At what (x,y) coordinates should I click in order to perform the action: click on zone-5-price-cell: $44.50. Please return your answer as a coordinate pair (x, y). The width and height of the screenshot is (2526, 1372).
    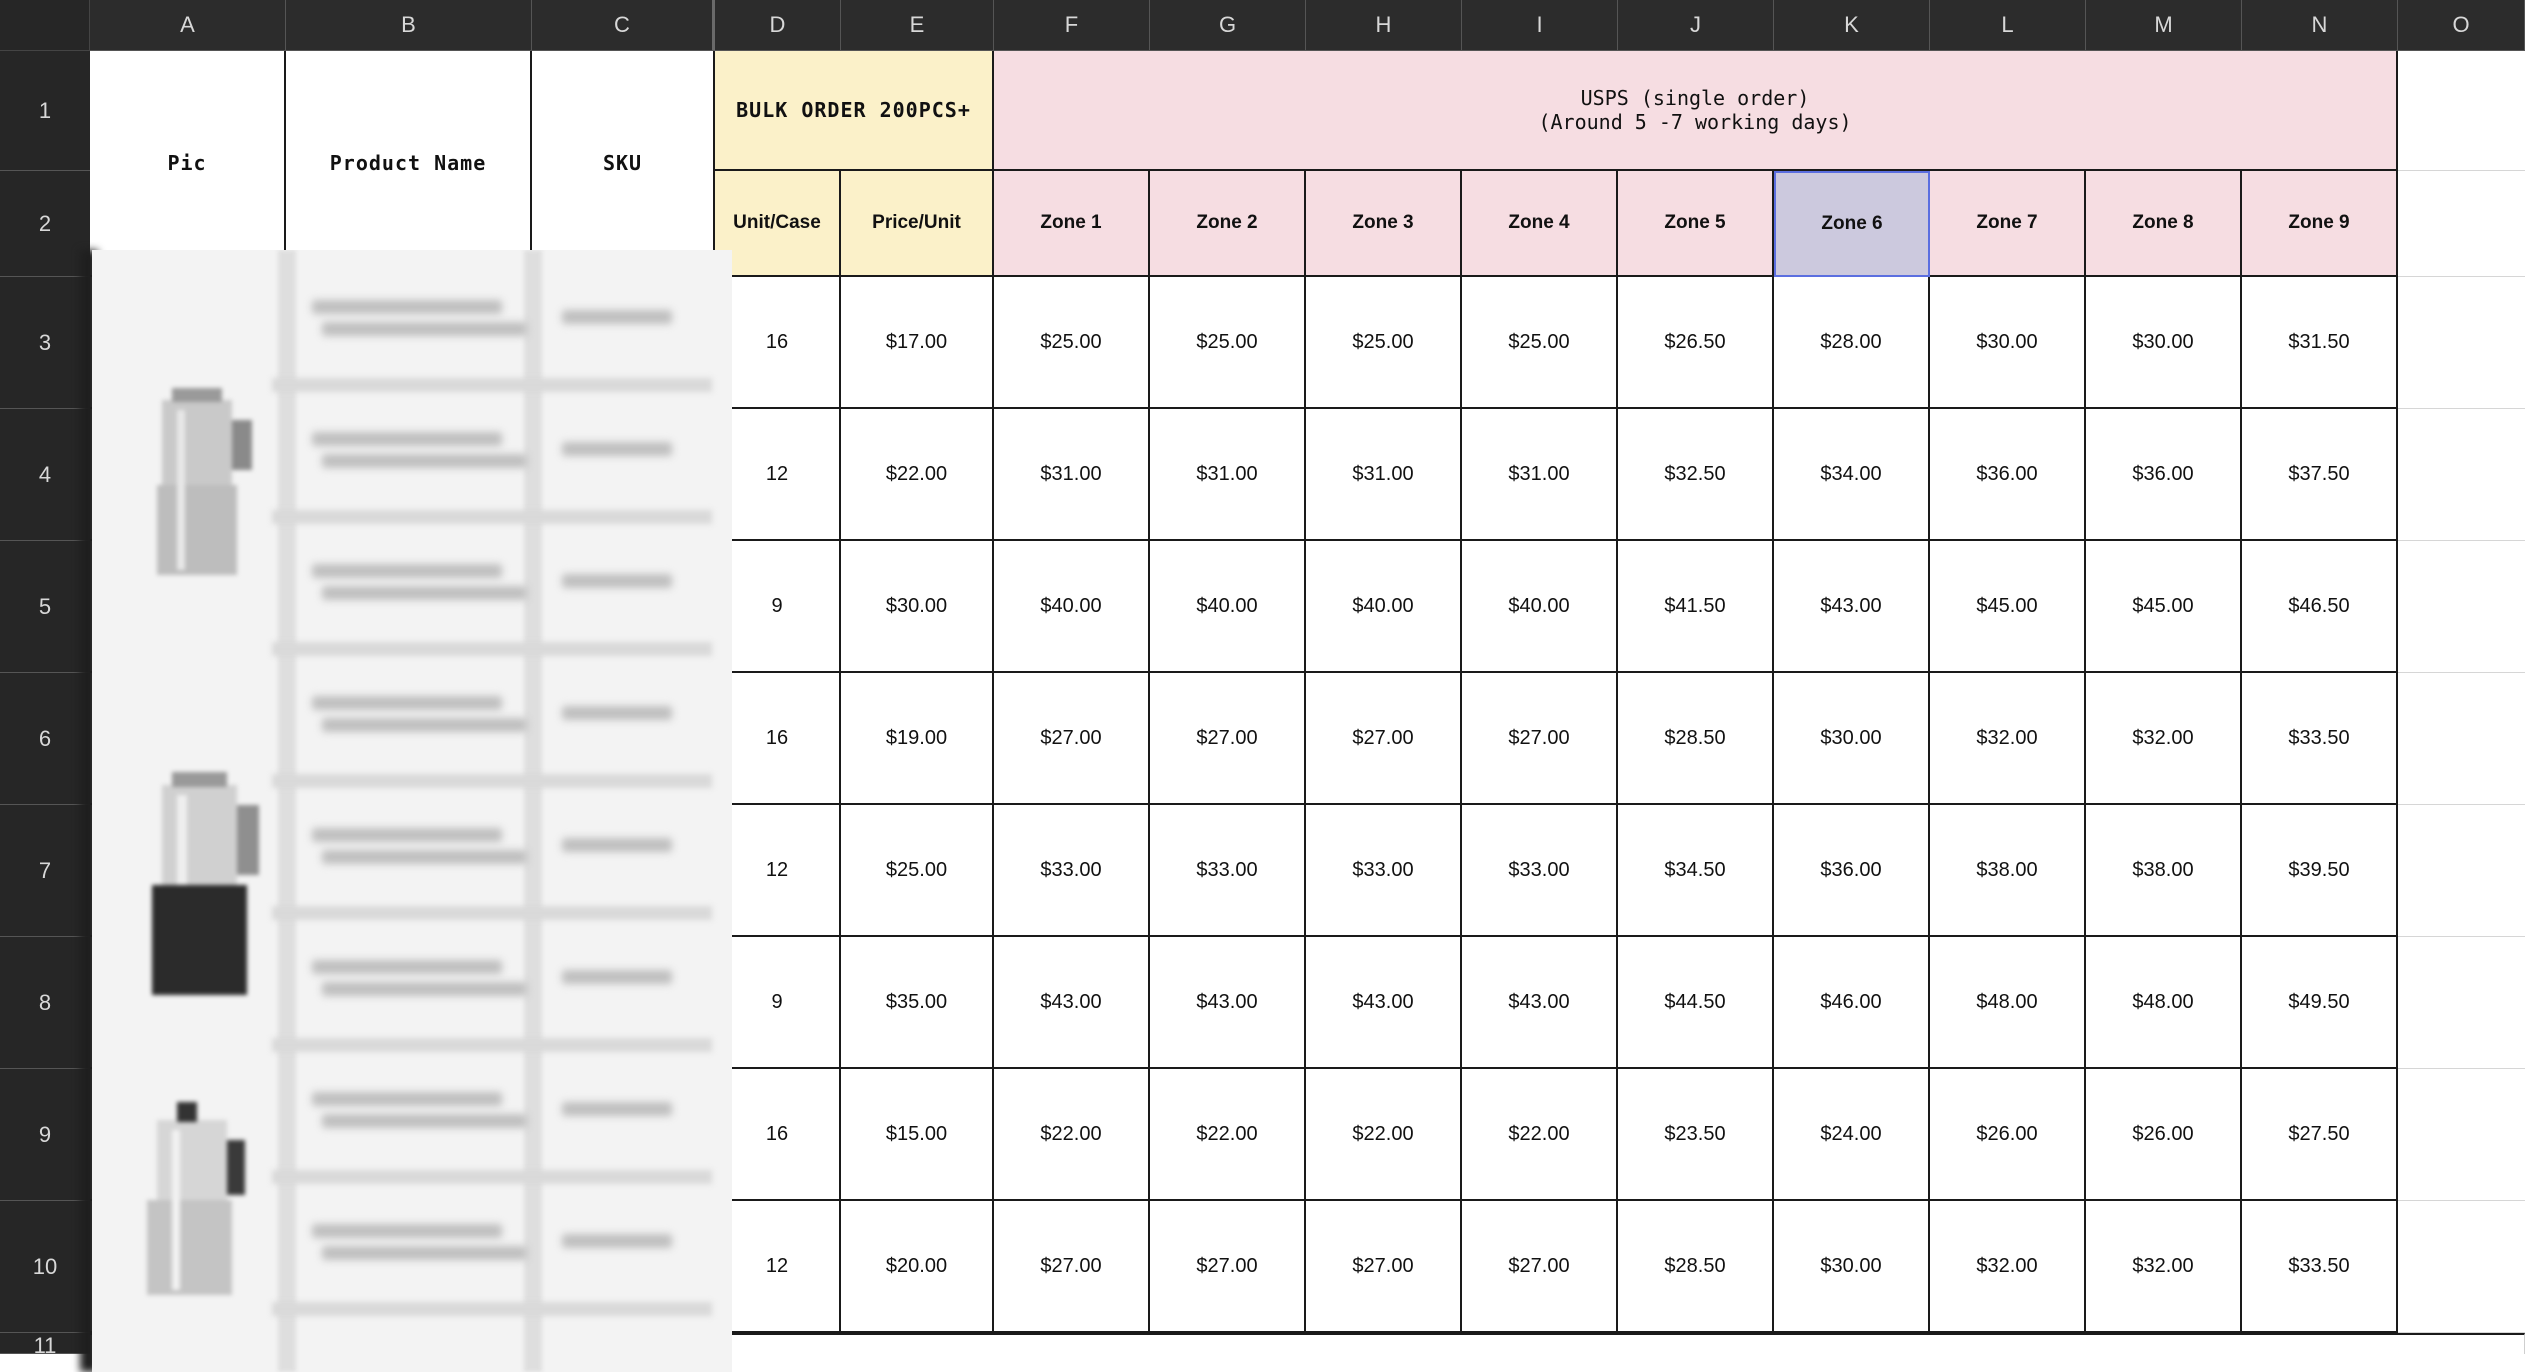
    Looking at the image, I should click on (1696, 1003).